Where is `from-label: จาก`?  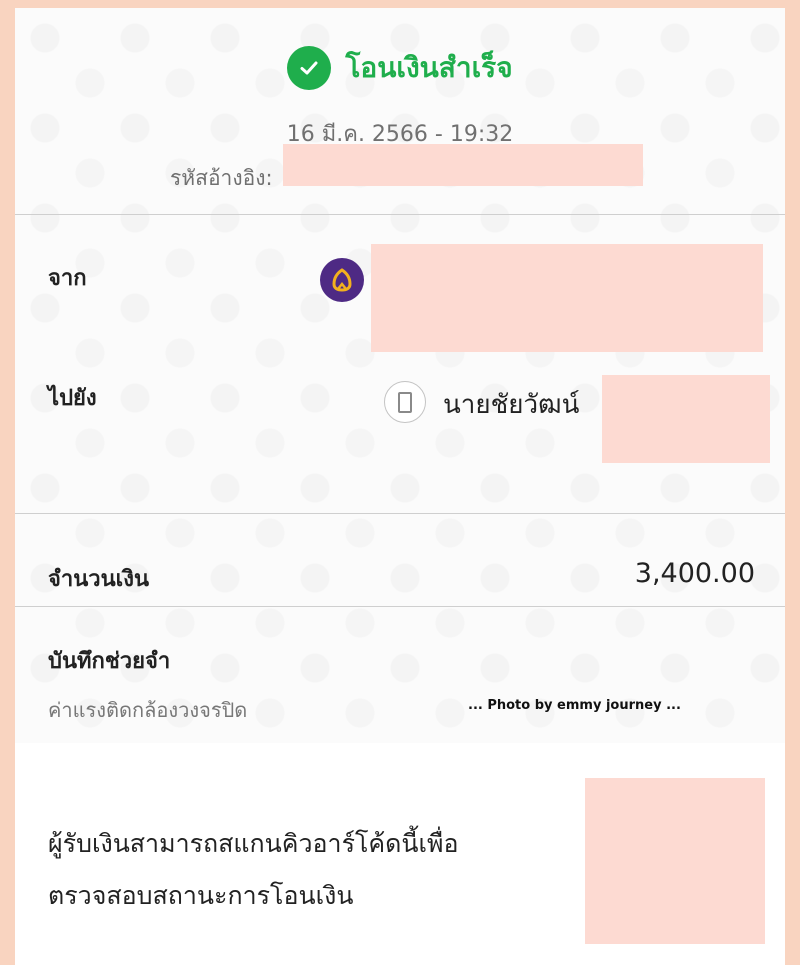
from-label: จาก is located at coordinates (67, 278).